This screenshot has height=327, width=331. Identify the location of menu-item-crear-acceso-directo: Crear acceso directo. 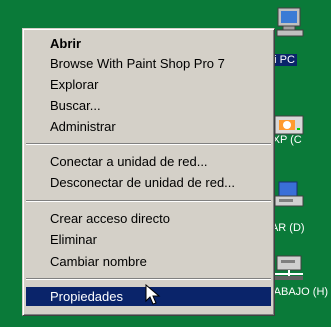
(148, 218).